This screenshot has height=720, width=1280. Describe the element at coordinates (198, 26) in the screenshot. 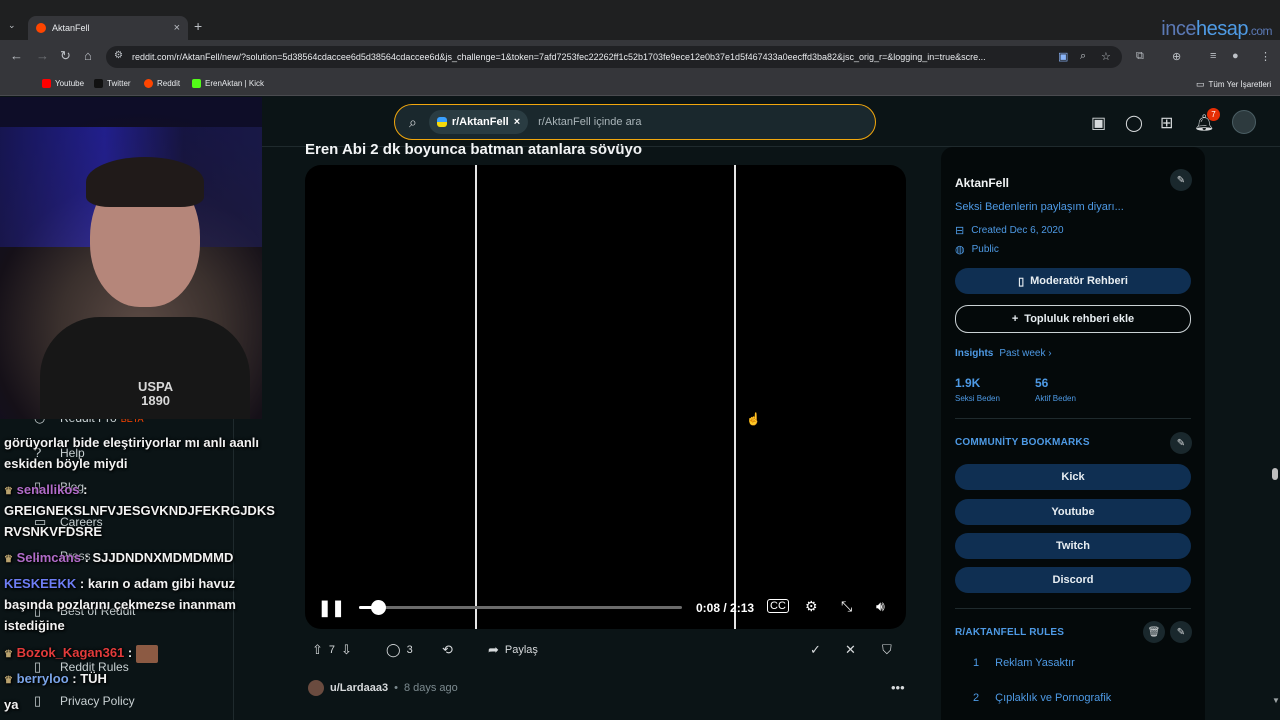

I see `new-tab-button: +` at that location.